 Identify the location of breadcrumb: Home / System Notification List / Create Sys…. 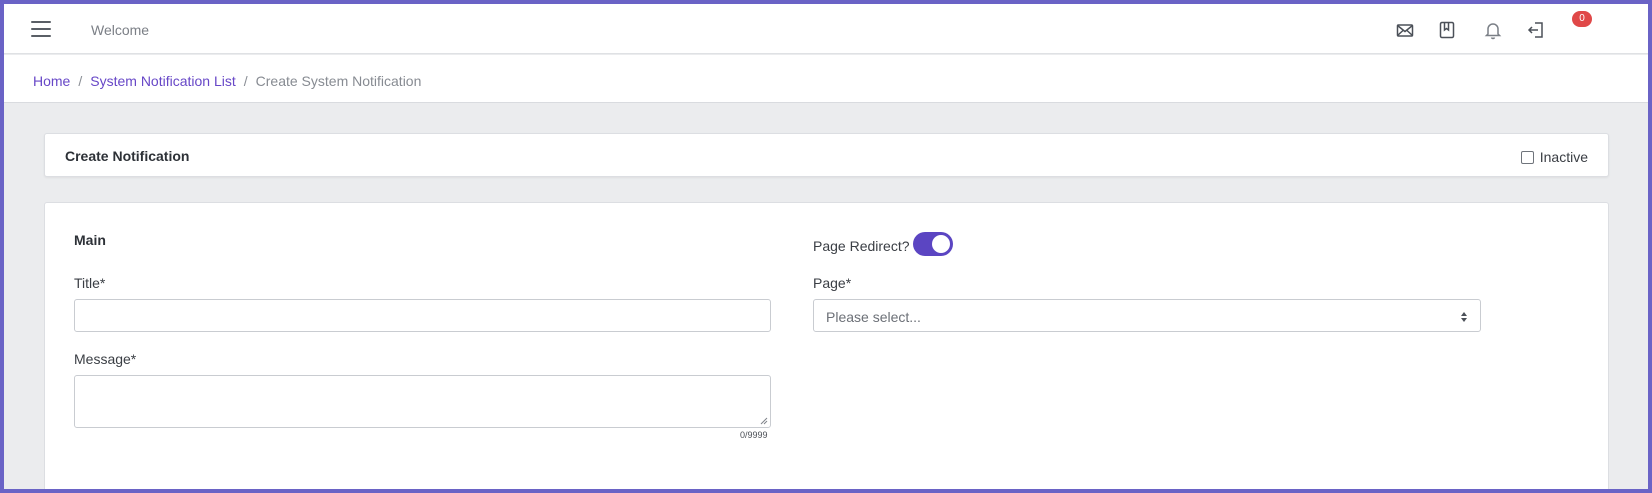
(227, 81).